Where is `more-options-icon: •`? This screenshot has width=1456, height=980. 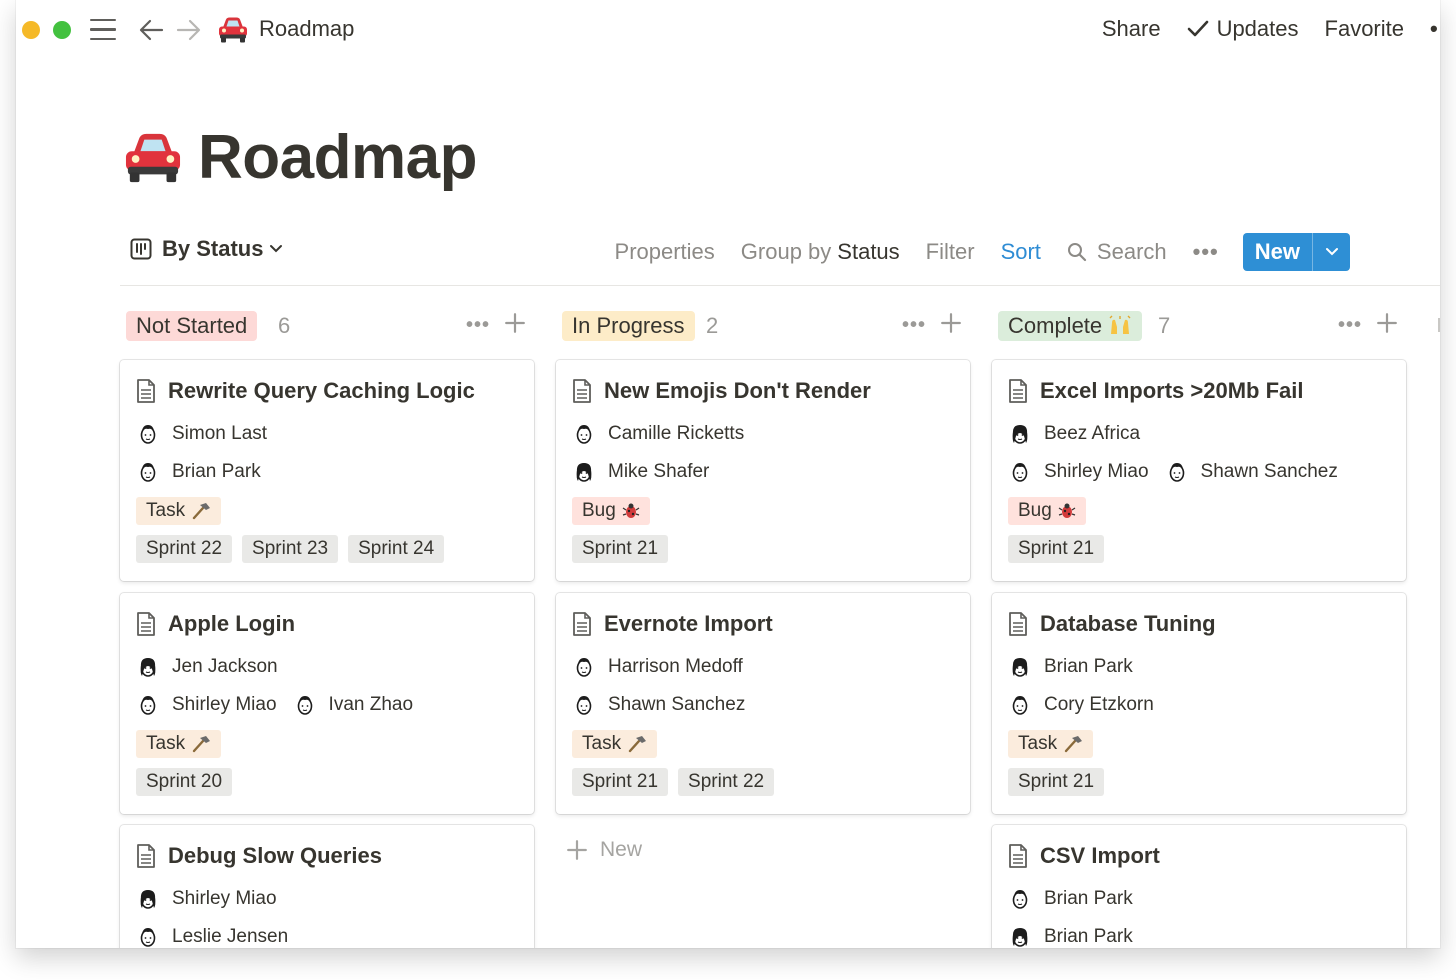
more-options-icon: • is located at coordinates (1435, 29).